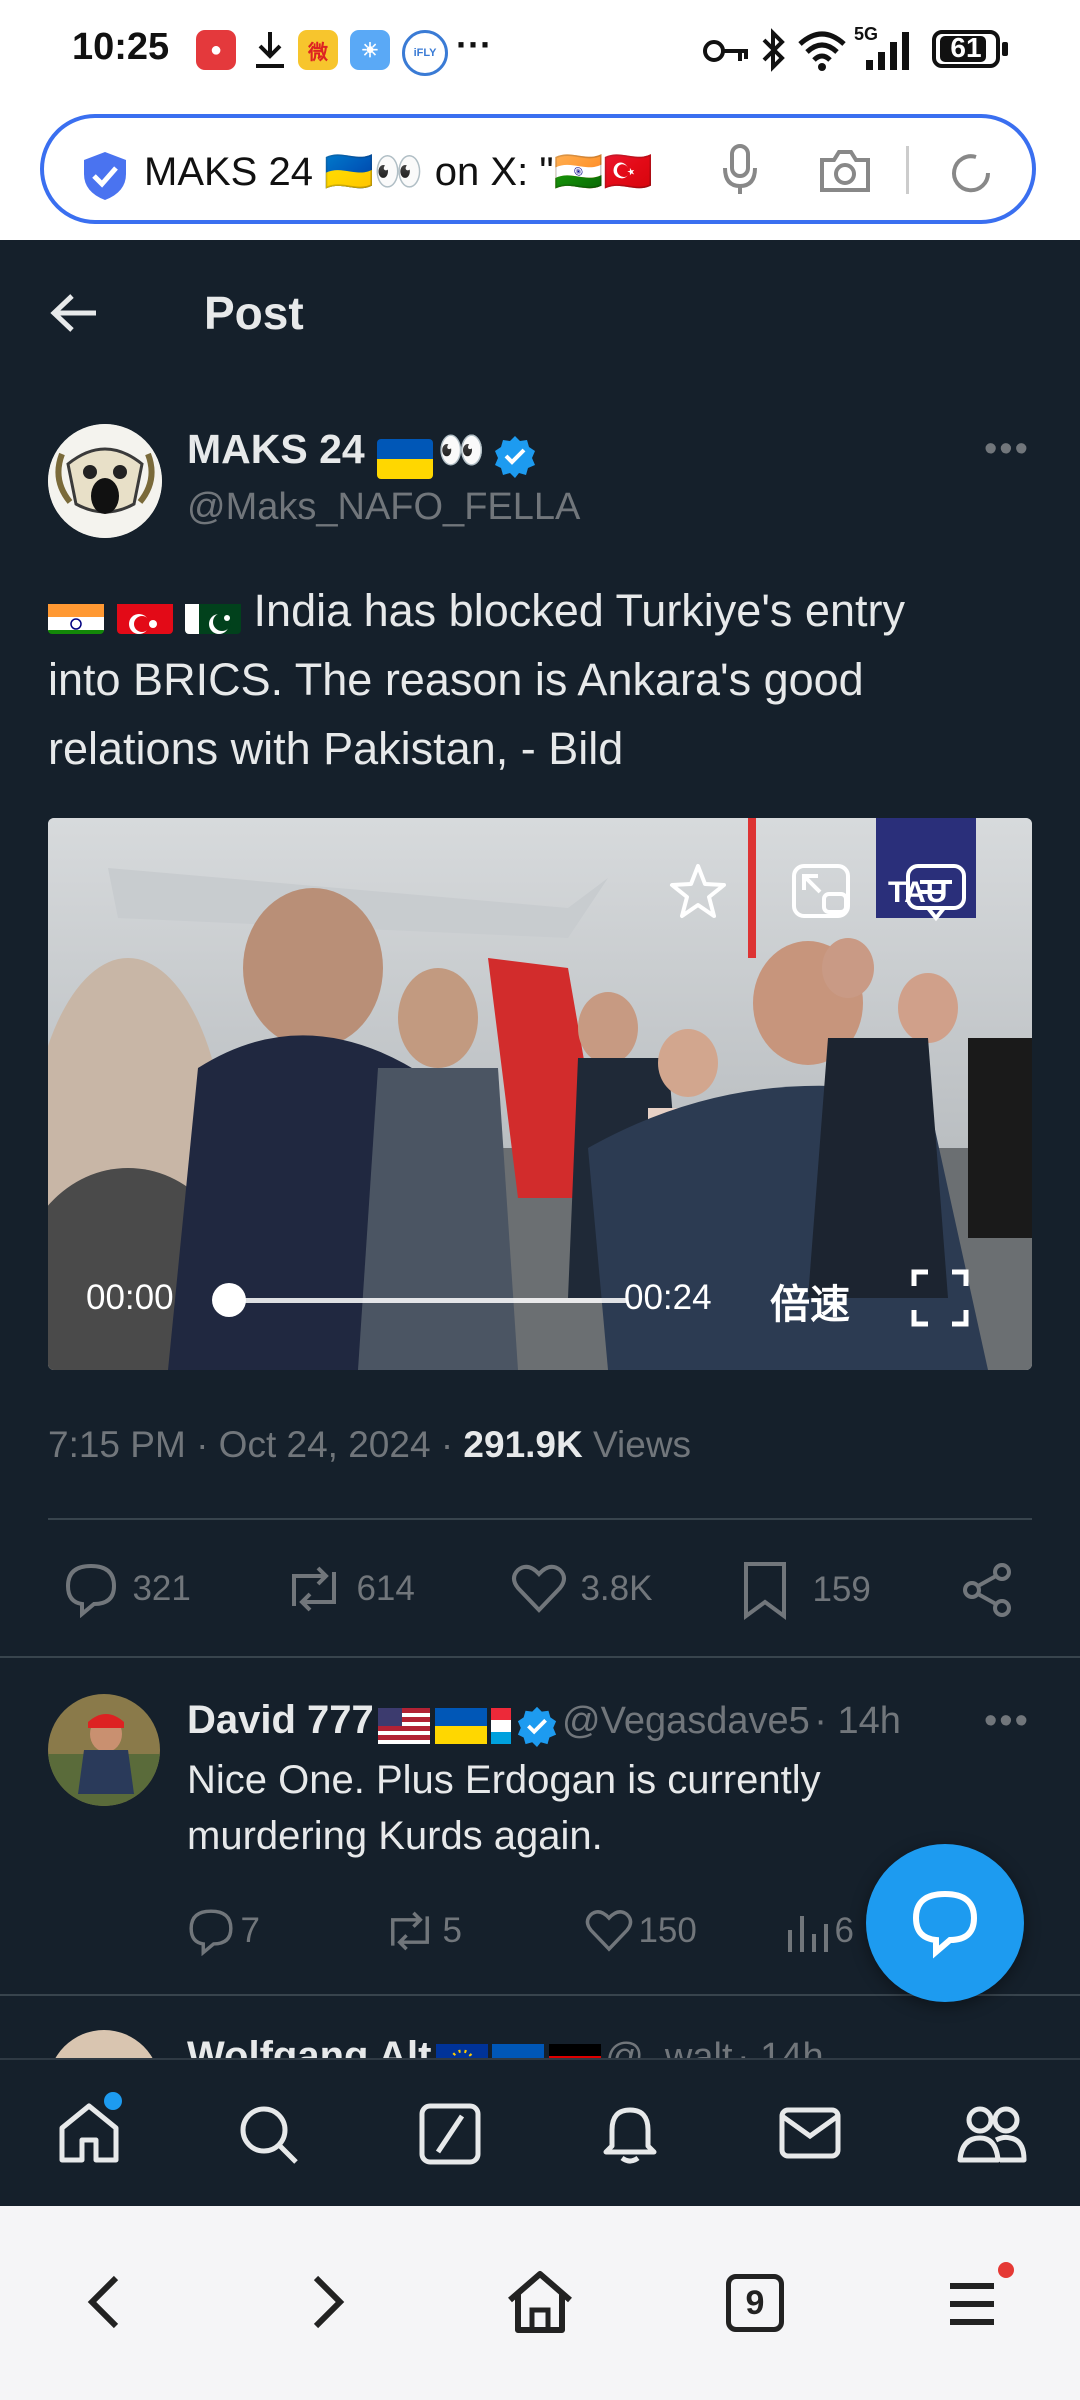  I want to click on url-separator, so click(907, 170).